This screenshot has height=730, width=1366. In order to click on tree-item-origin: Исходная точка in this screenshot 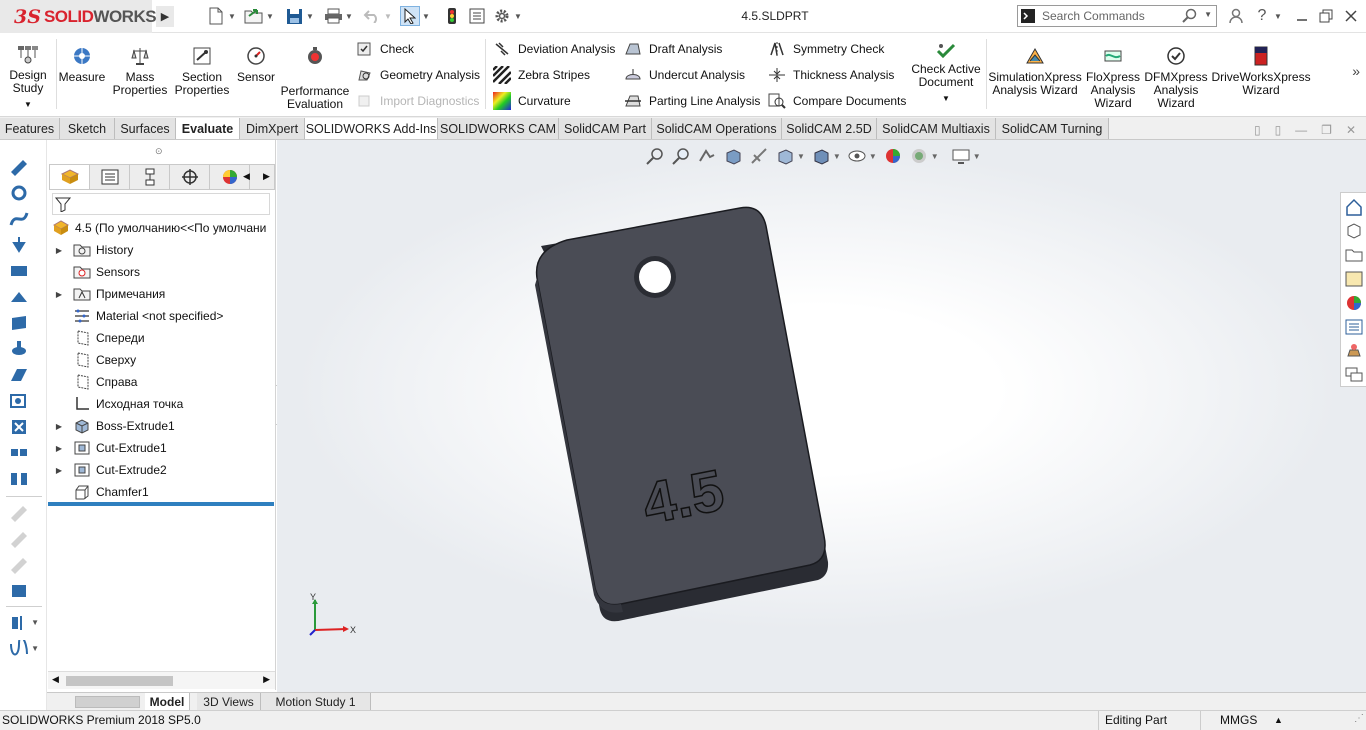, I will do `click(161, 404)`.